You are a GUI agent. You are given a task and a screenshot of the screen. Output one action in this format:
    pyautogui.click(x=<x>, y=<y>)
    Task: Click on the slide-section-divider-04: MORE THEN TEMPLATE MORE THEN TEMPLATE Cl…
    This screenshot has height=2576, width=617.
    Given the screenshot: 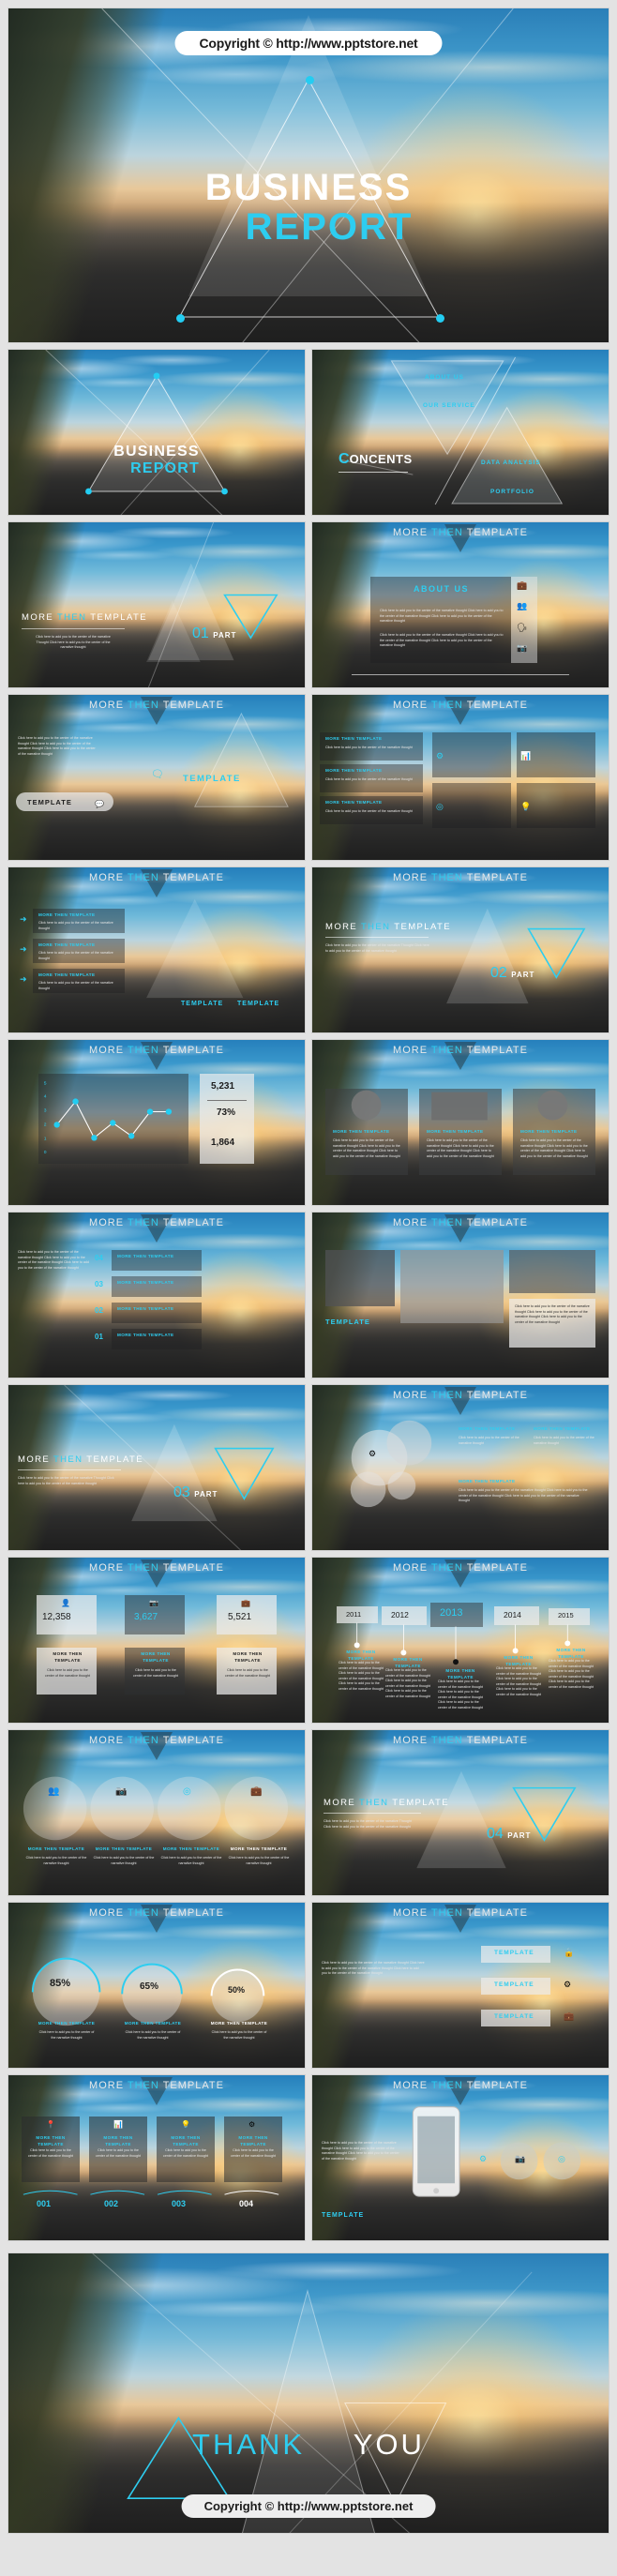 What is the action you would take?
    pyautogui.click(x=460, y=1812)
    